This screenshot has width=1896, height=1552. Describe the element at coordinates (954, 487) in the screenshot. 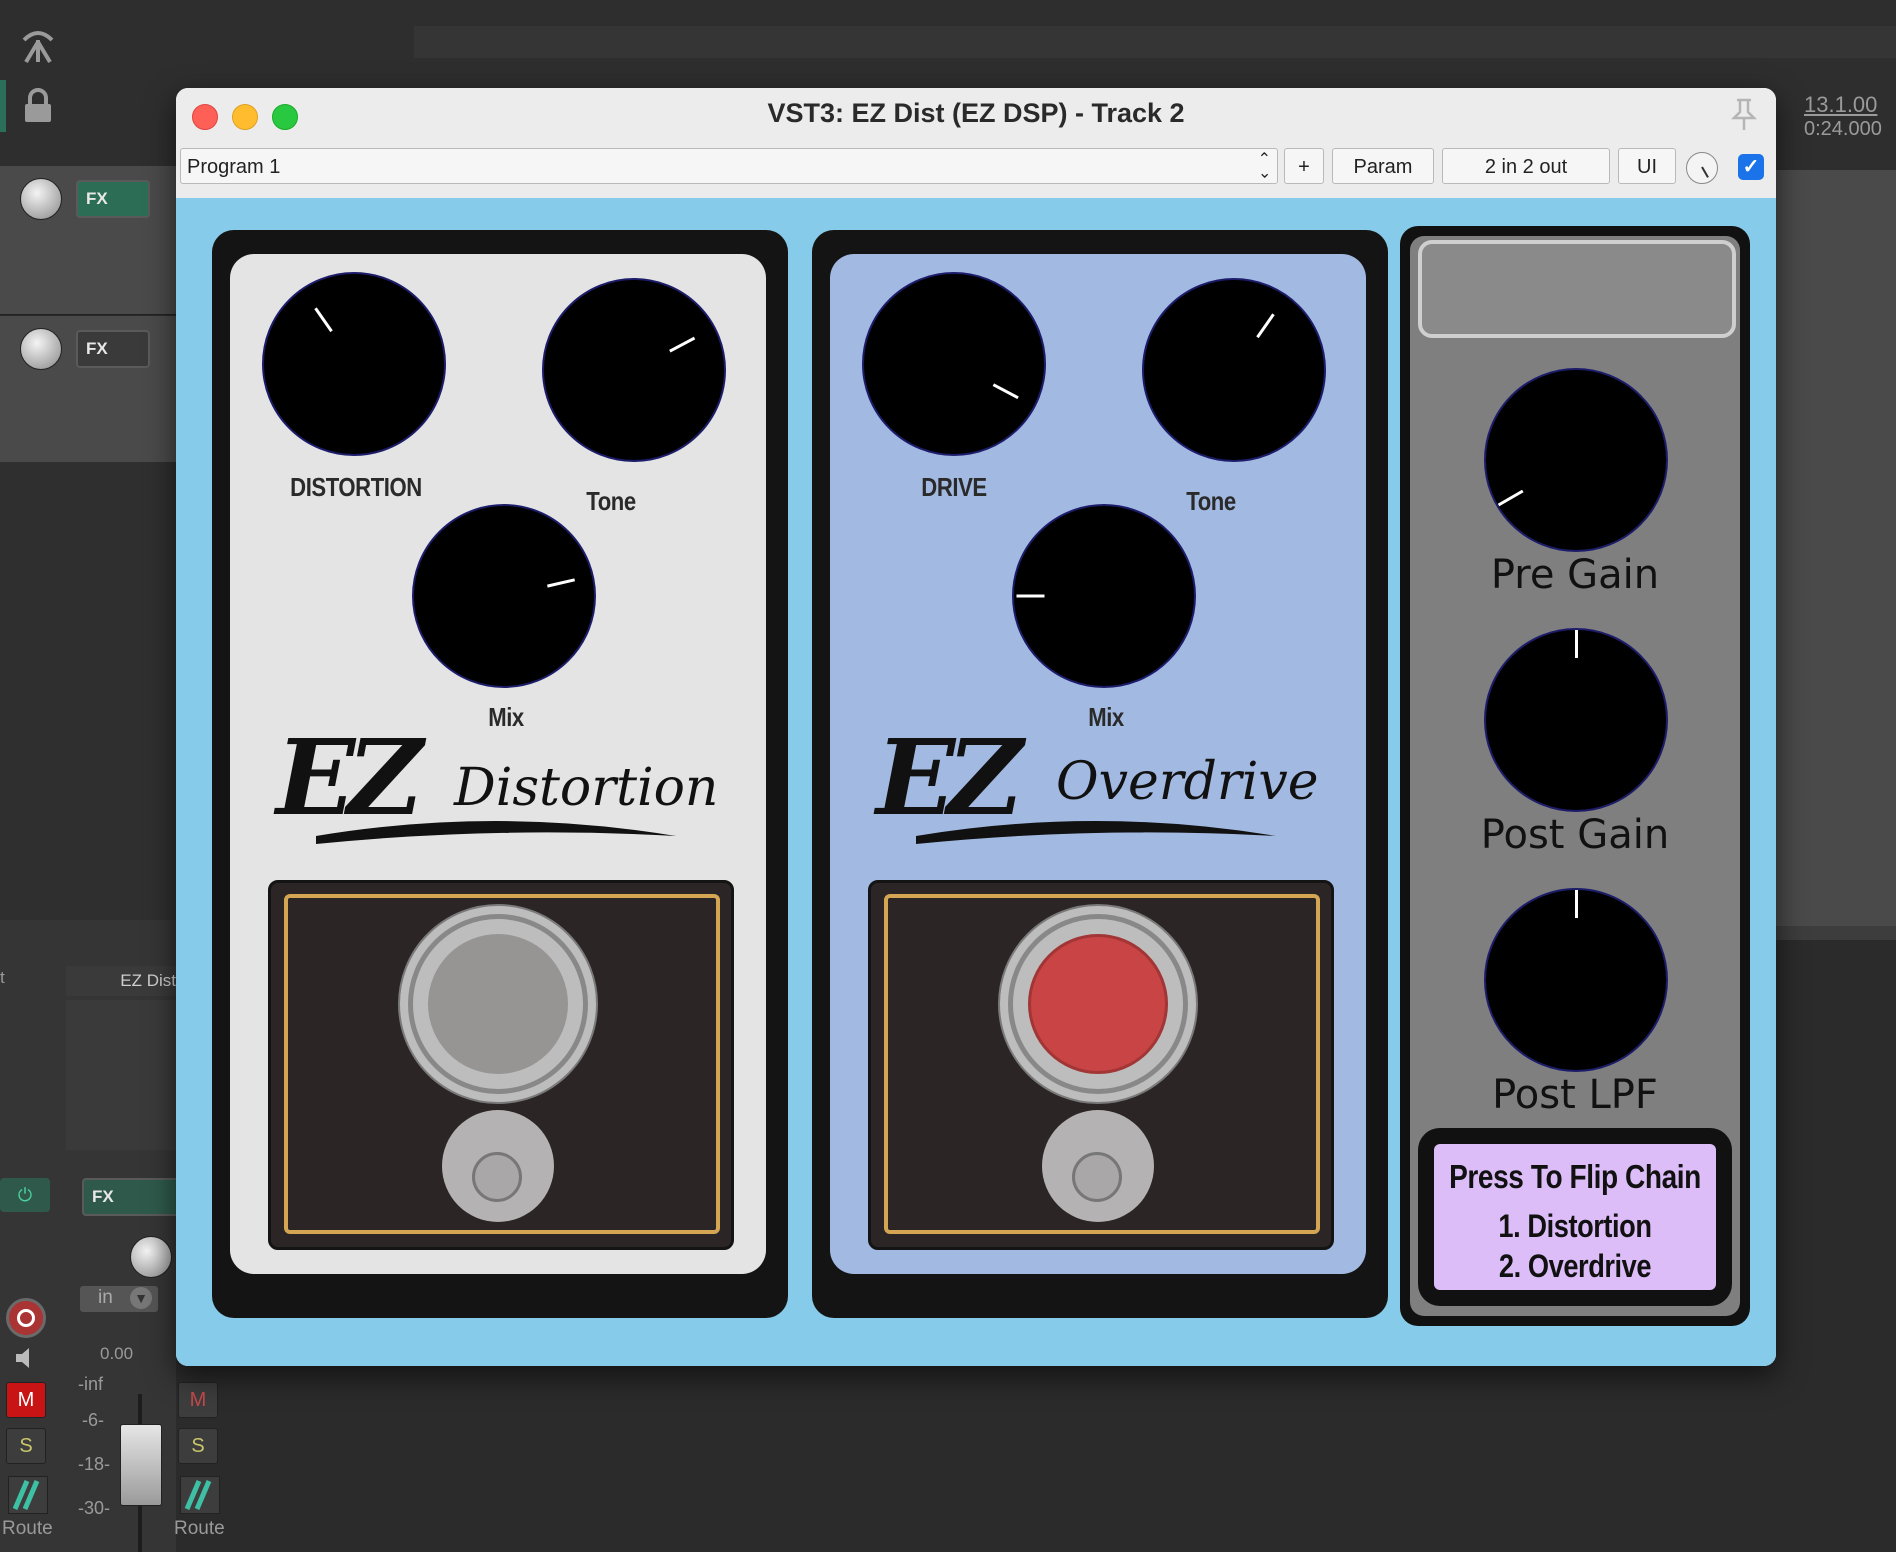

I see `drive-knob-label: DRIVE` at that location.